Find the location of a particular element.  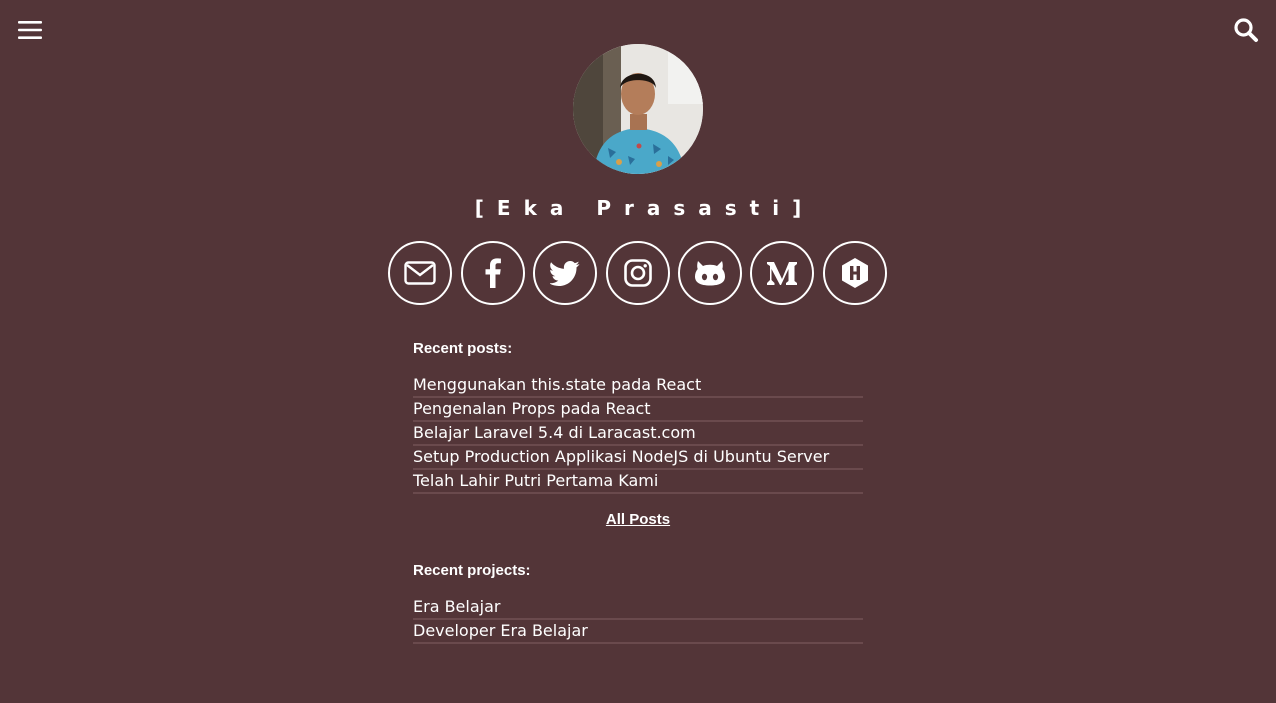

github-button is located at coordinates (710, 273).